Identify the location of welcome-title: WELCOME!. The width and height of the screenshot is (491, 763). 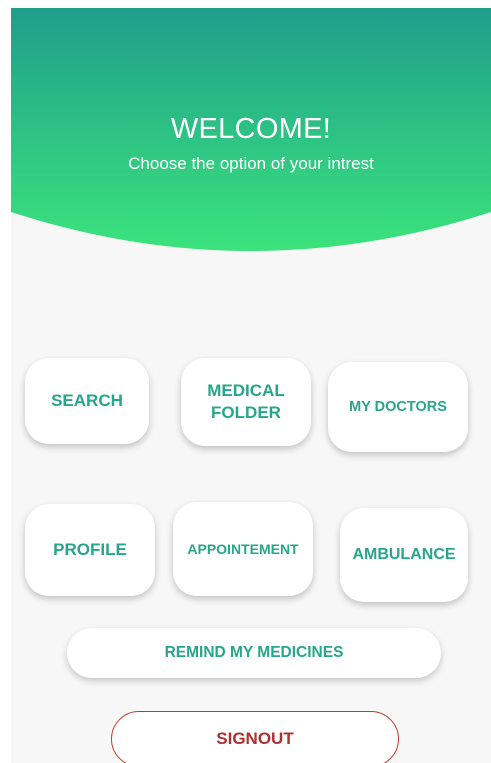
(251, 129).